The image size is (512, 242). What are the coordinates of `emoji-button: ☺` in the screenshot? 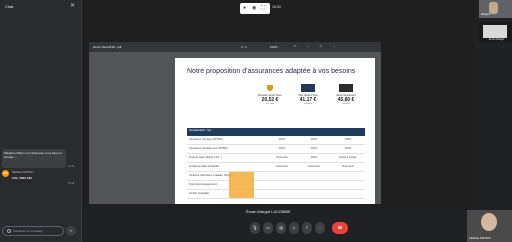 It's located at (294, 228).